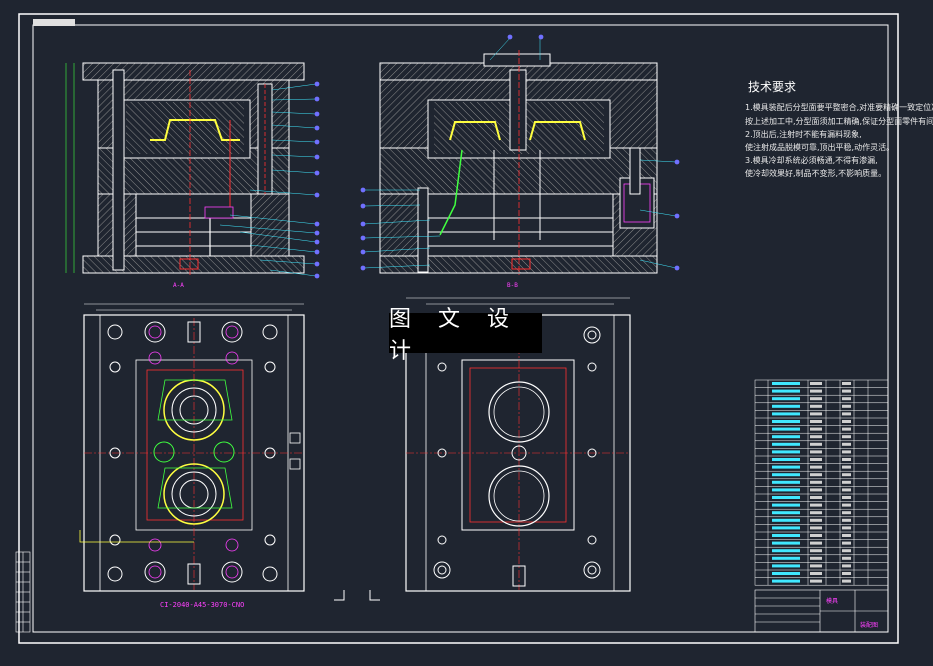  Describe the element at coordinates (192, 447) in the screenshot. I see `plan-view-left` at that location.